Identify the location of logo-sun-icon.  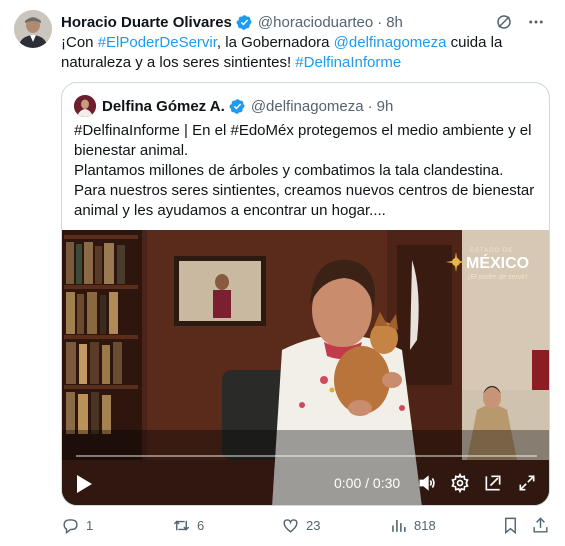
(456, 262).